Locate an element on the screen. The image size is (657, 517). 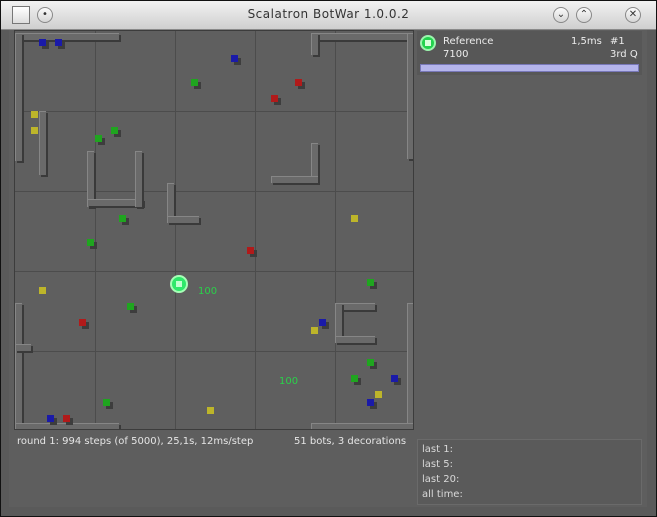
bot-score: 7100 is located at coordinates (456, 54).